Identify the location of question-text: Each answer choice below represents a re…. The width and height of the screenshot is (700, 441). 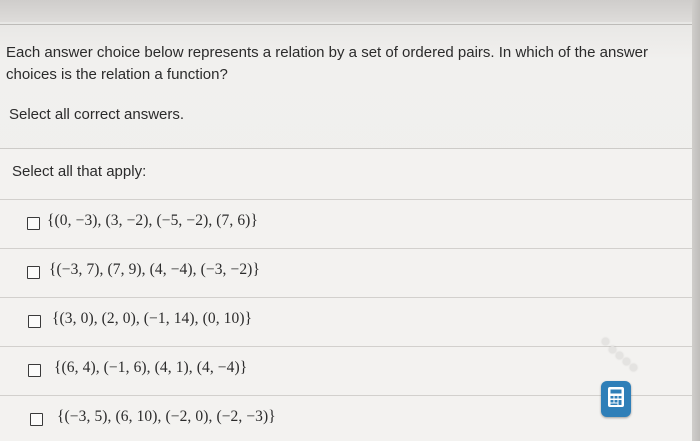
(327, 63).